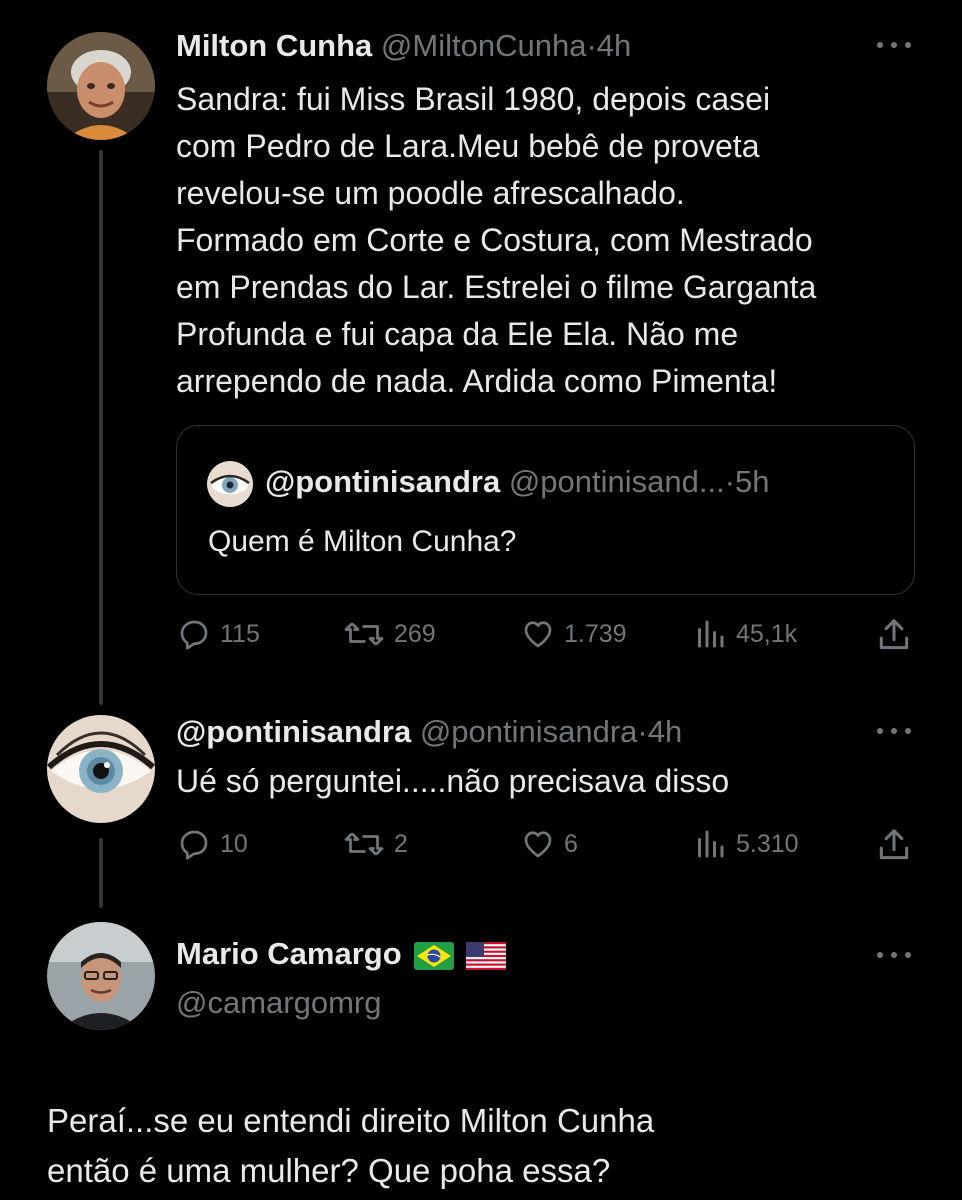 The image size is (962, 1200). I want to click on tweet-text-line: Formado em Corte e Costura, com Mestrado, so click(494, 240).